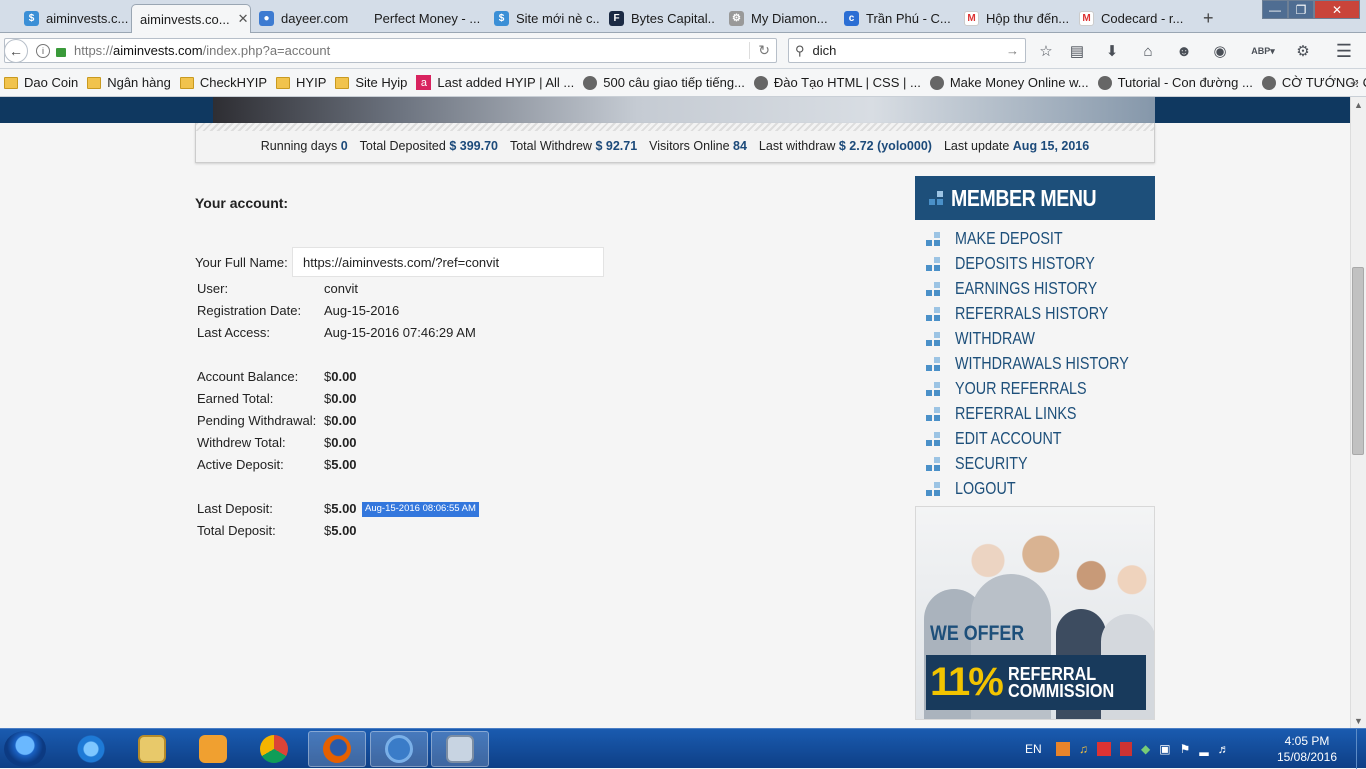 Image resolution: width=1366 pixels, height=769 pixels. What do you see at coordinates (1185, 749) in the screenshot?
I see `tray-flag-icon: ⚑` at bounding box center [1185, 749].